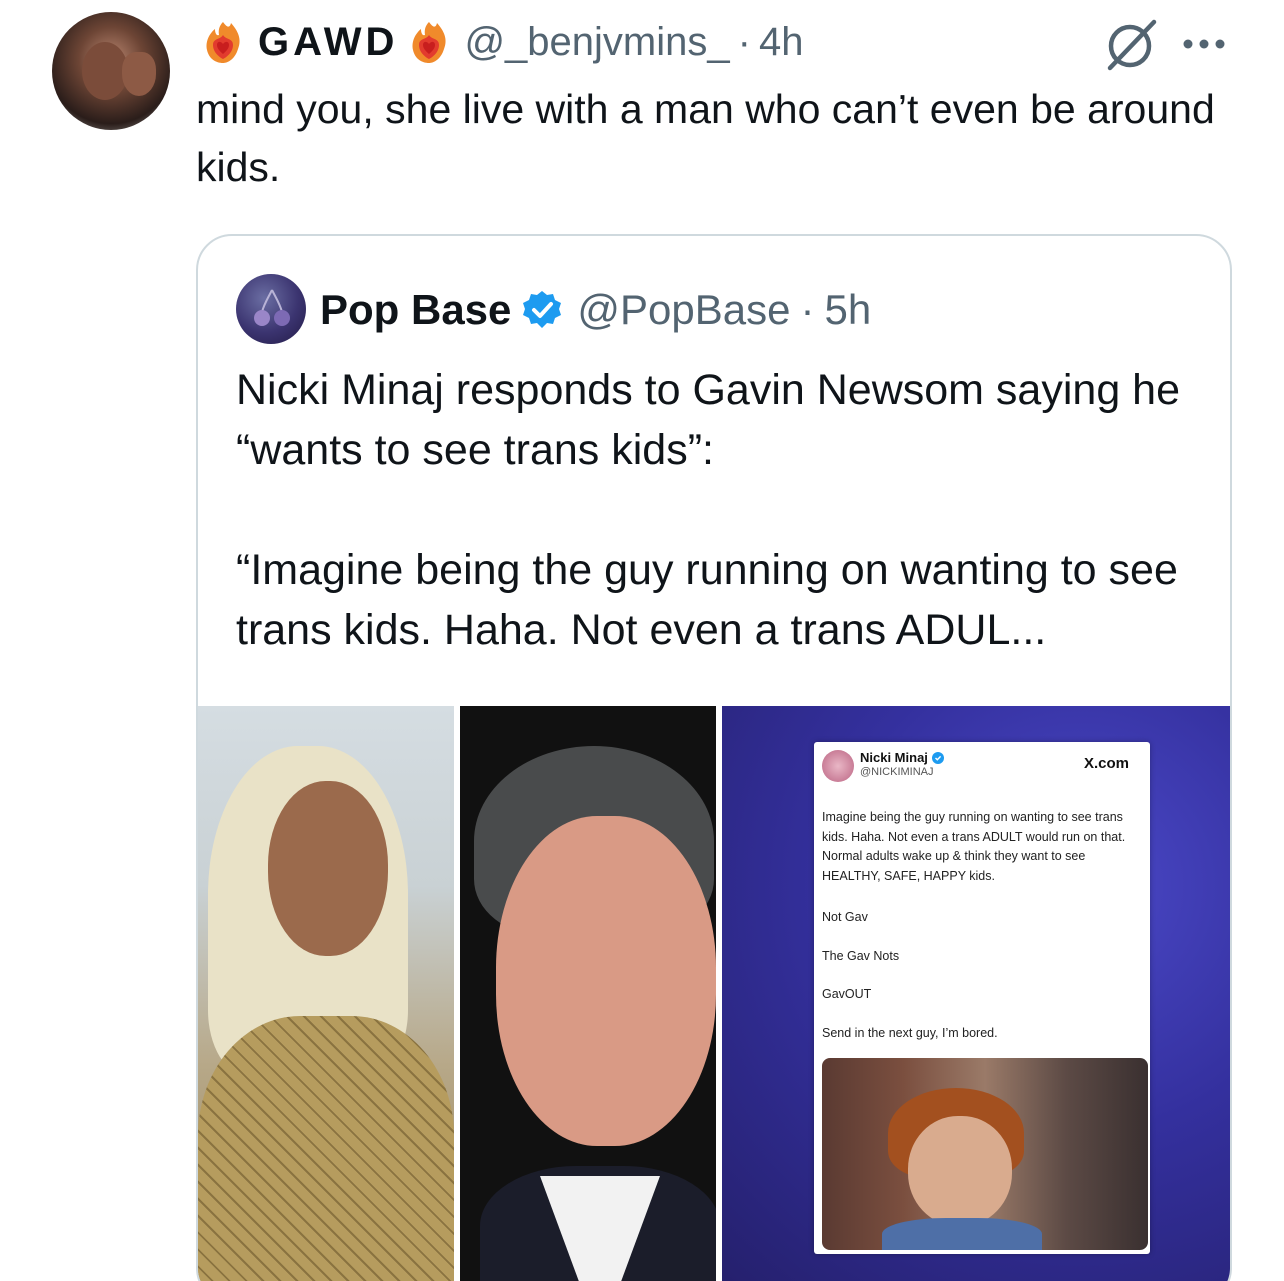 The height and width of the screenshot is (1281, 1284). Describe the element at coordinates (596, 42) in the screenshot. I see `author-handle: @_benjvmins_` at that location.